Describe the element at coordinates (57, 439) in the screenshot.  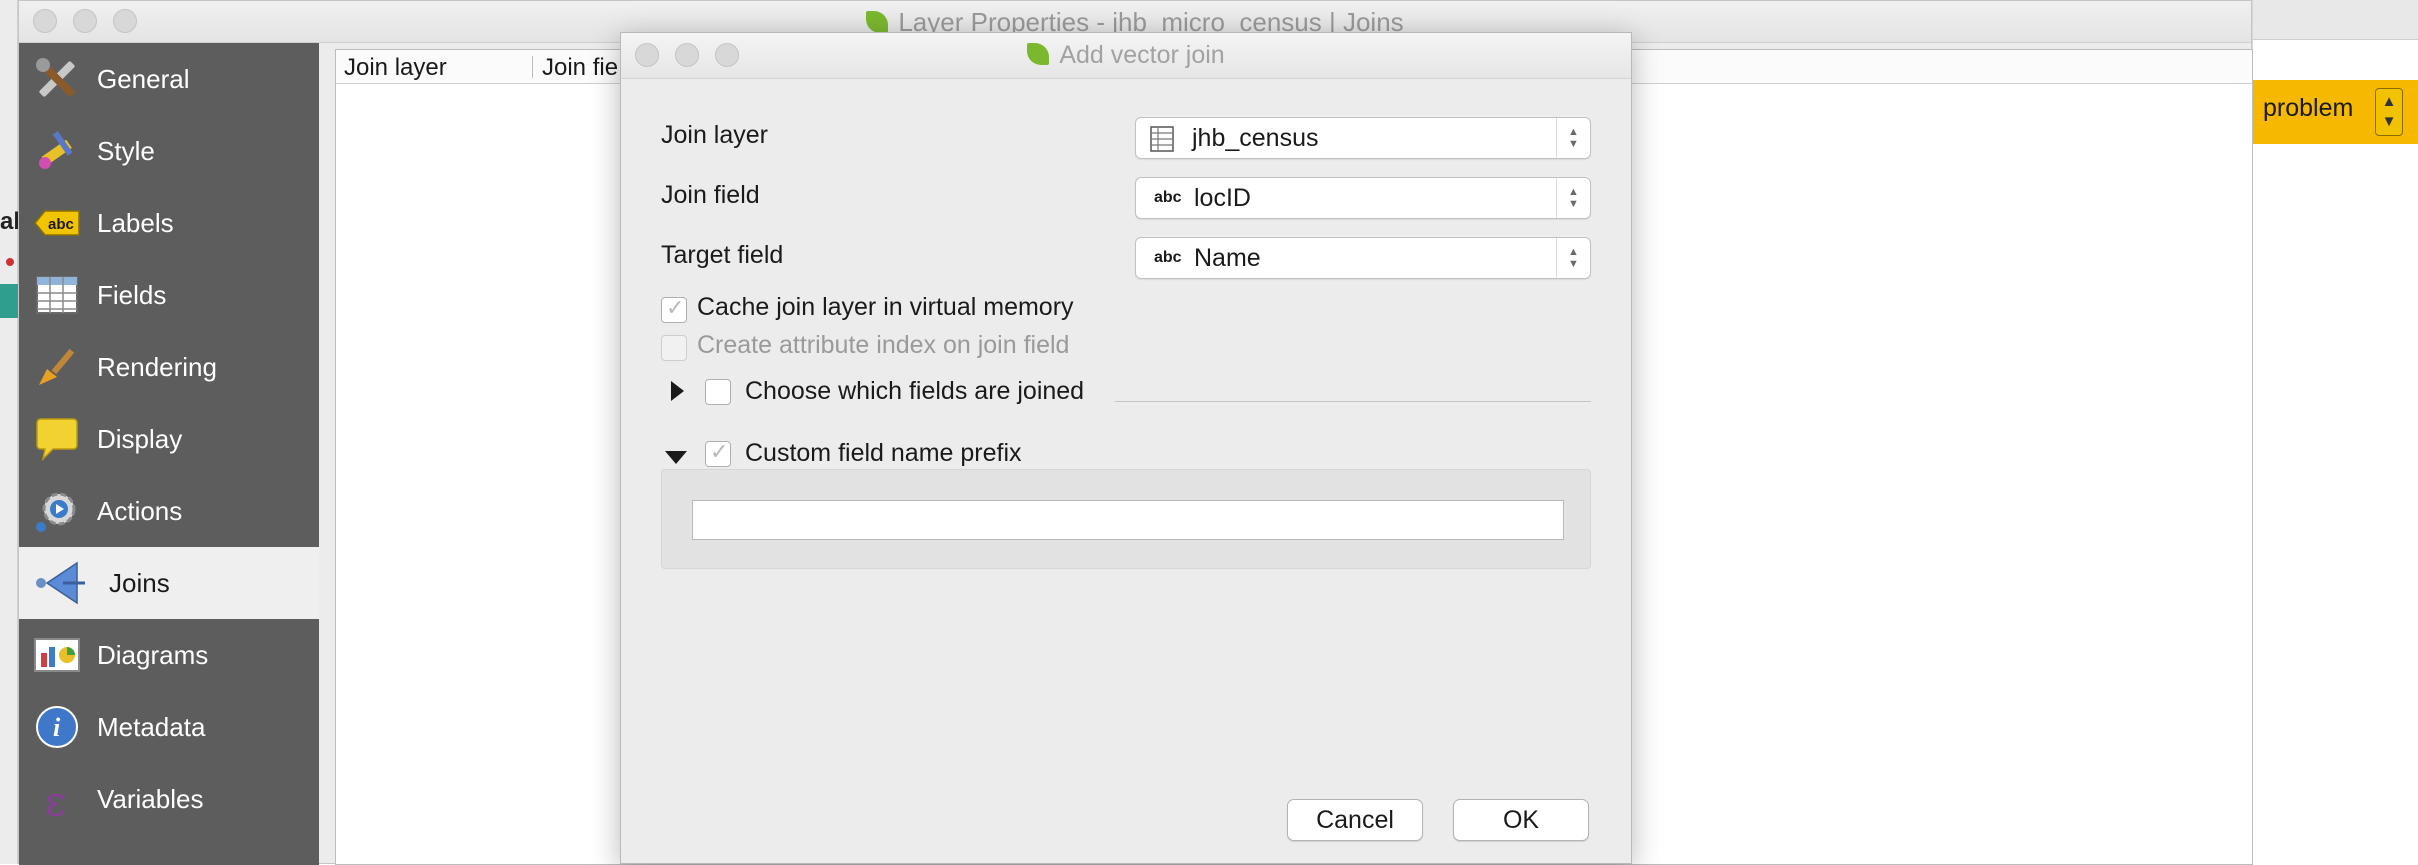
I see `speech-bubble-icon` at that location.